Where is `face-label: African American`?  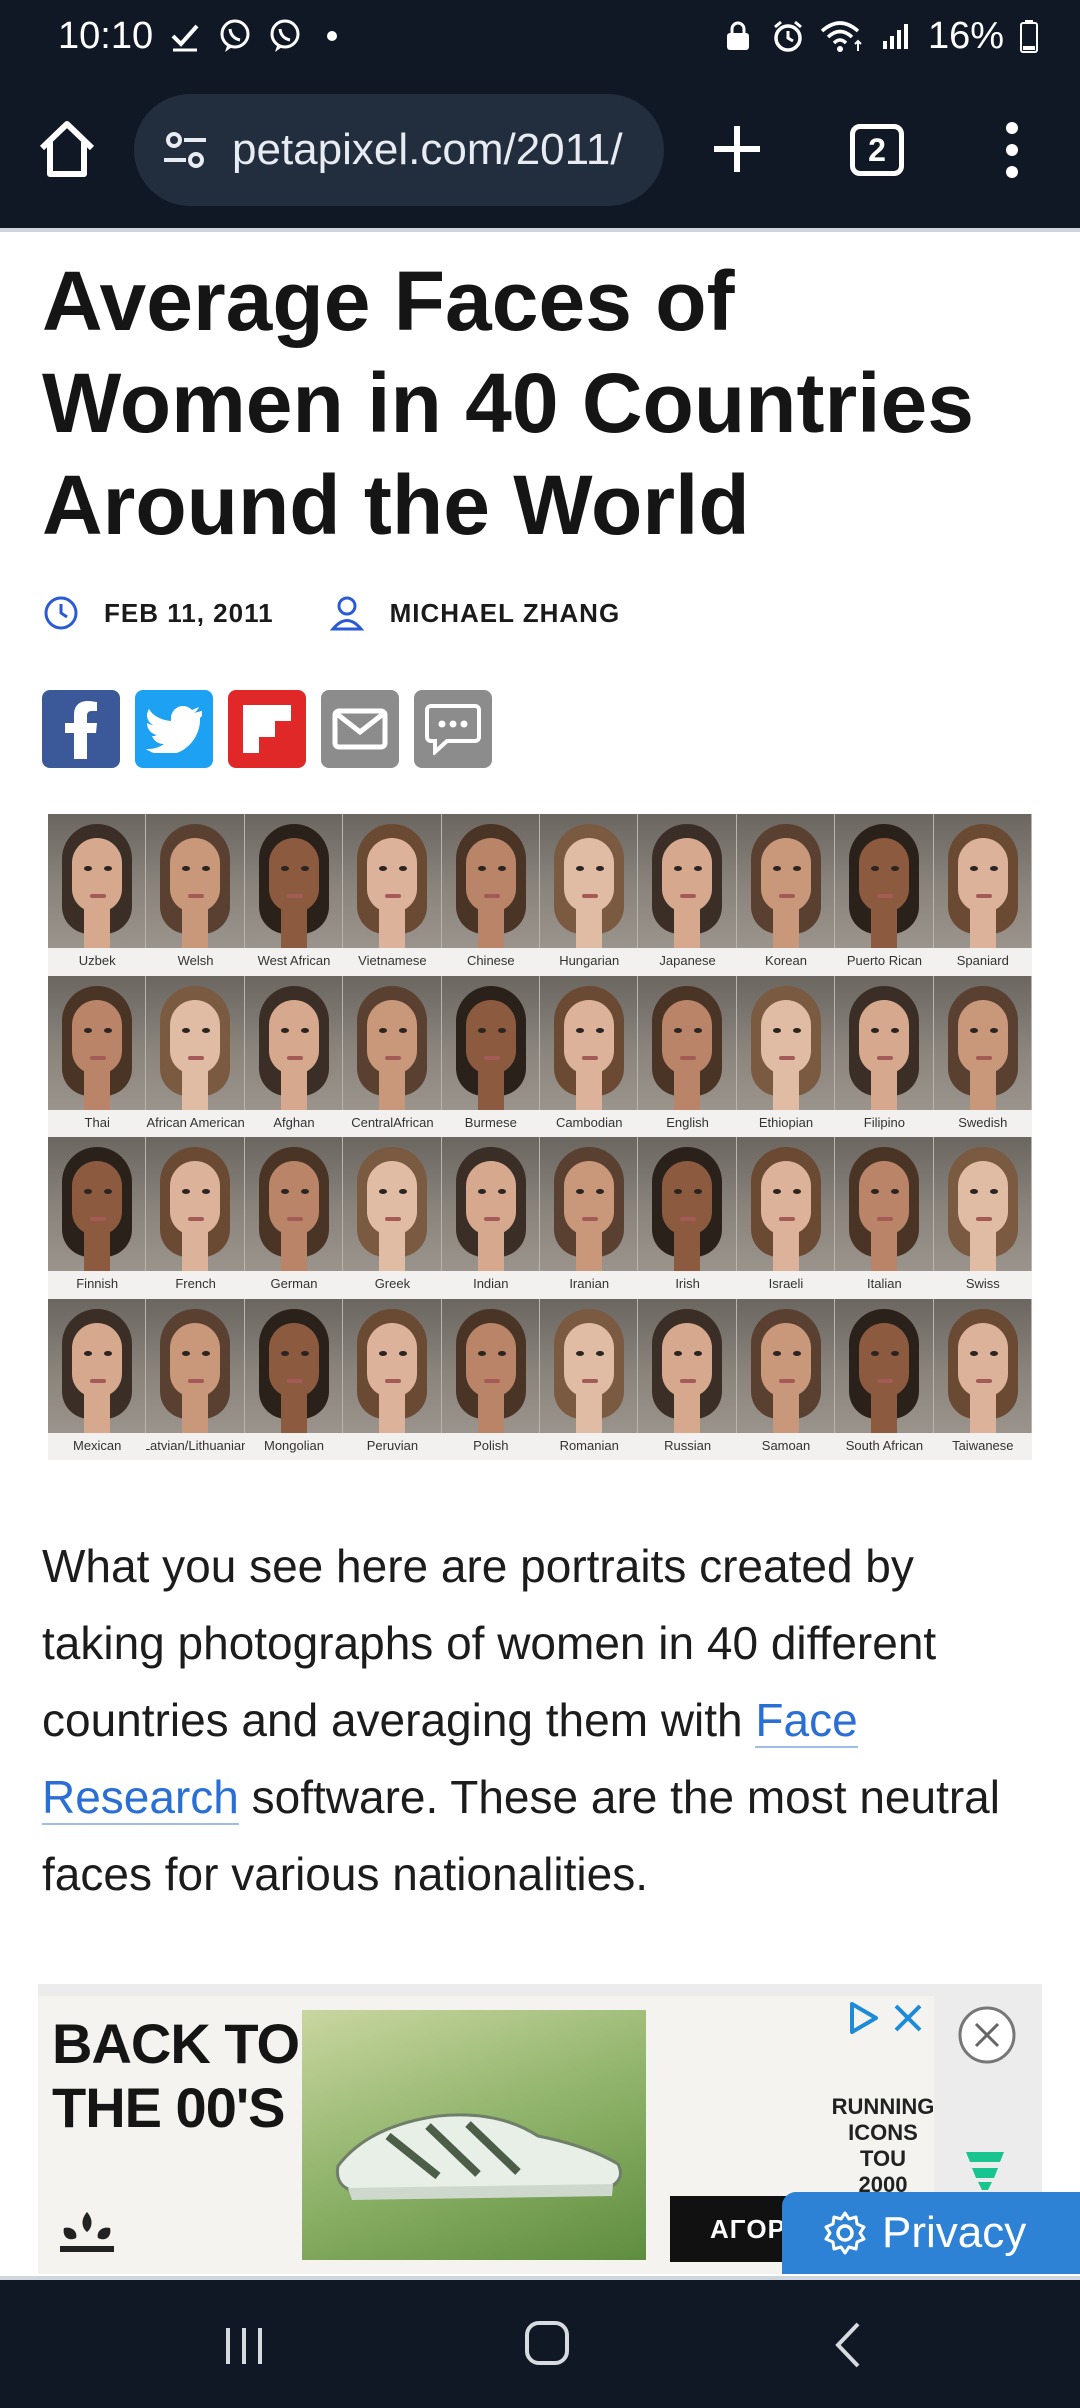 face-label: African American is located at coordinates (195, 1122).